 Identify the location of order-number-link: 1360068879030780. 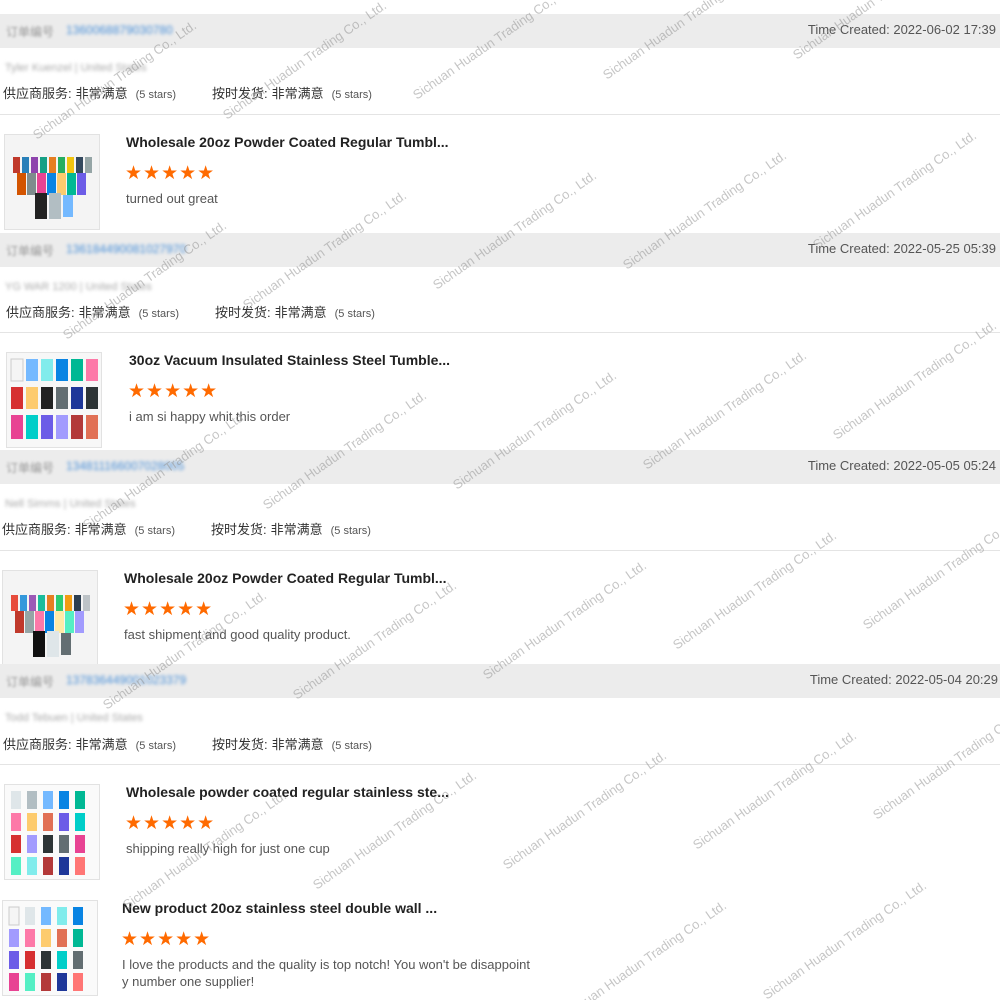
(119, 30).